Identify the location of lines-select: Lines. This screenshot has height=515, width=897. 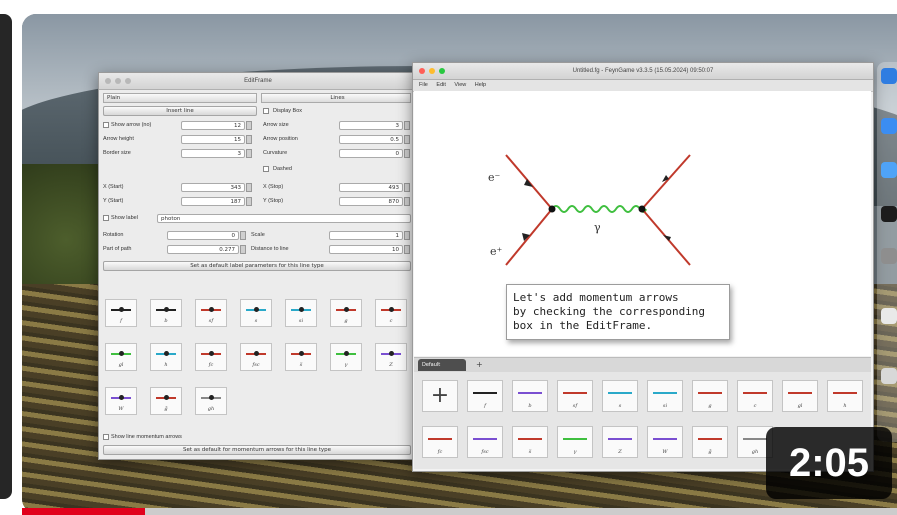
(336, 98).